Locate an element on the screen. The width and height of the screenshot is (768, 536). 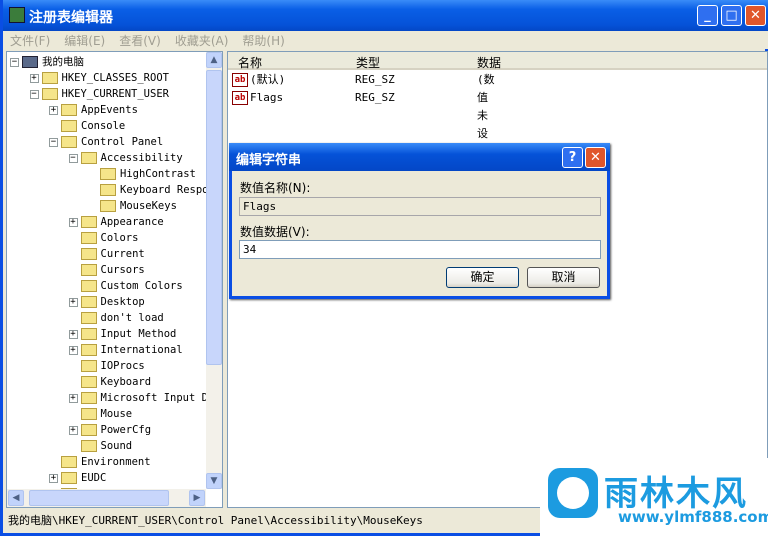
dialog-title: 编辑字符串 is located at coordinates (269, 160).